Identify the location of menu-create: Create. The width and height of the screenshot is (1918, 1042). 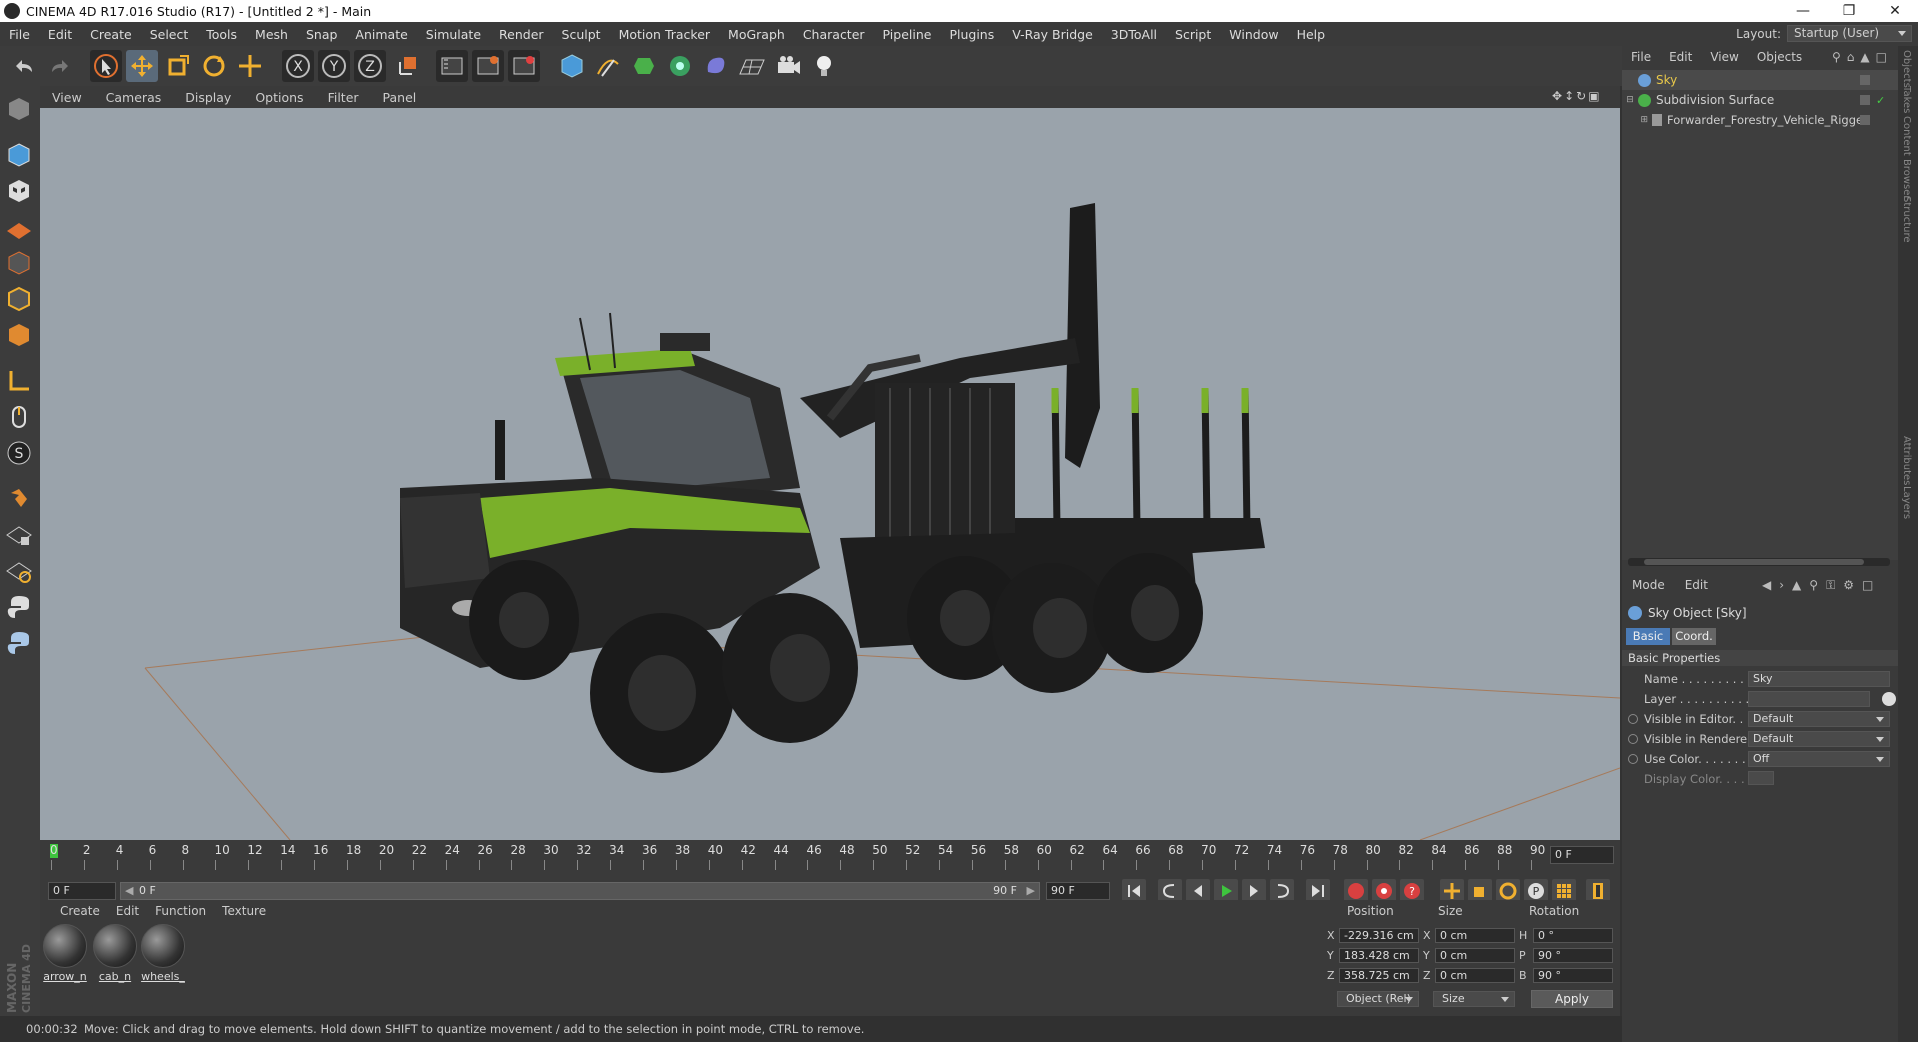
(111, 34).